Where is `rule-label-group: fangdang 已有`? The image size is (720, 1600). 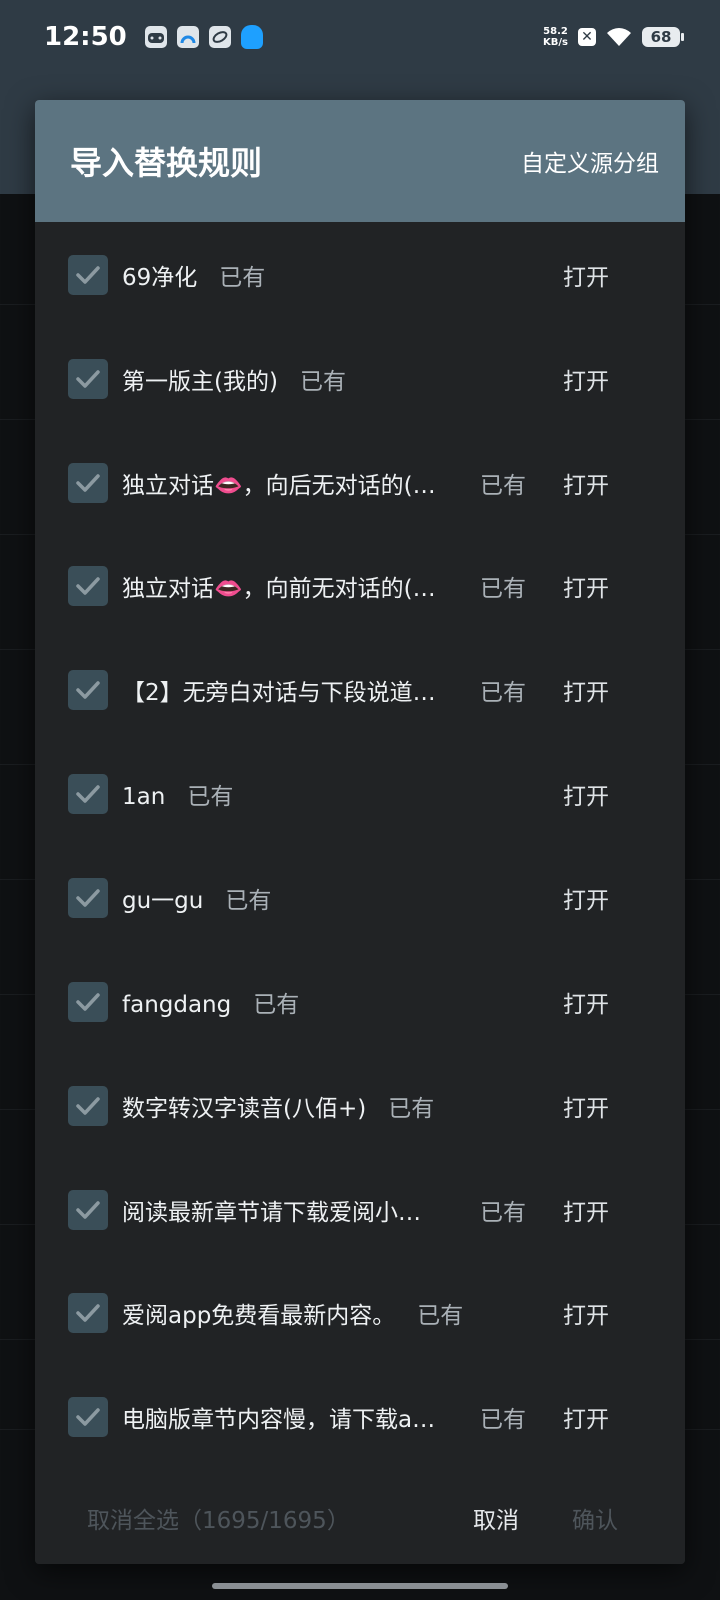
rule-label-group: fangdang 已有 is located at coordinates (210, 1002).